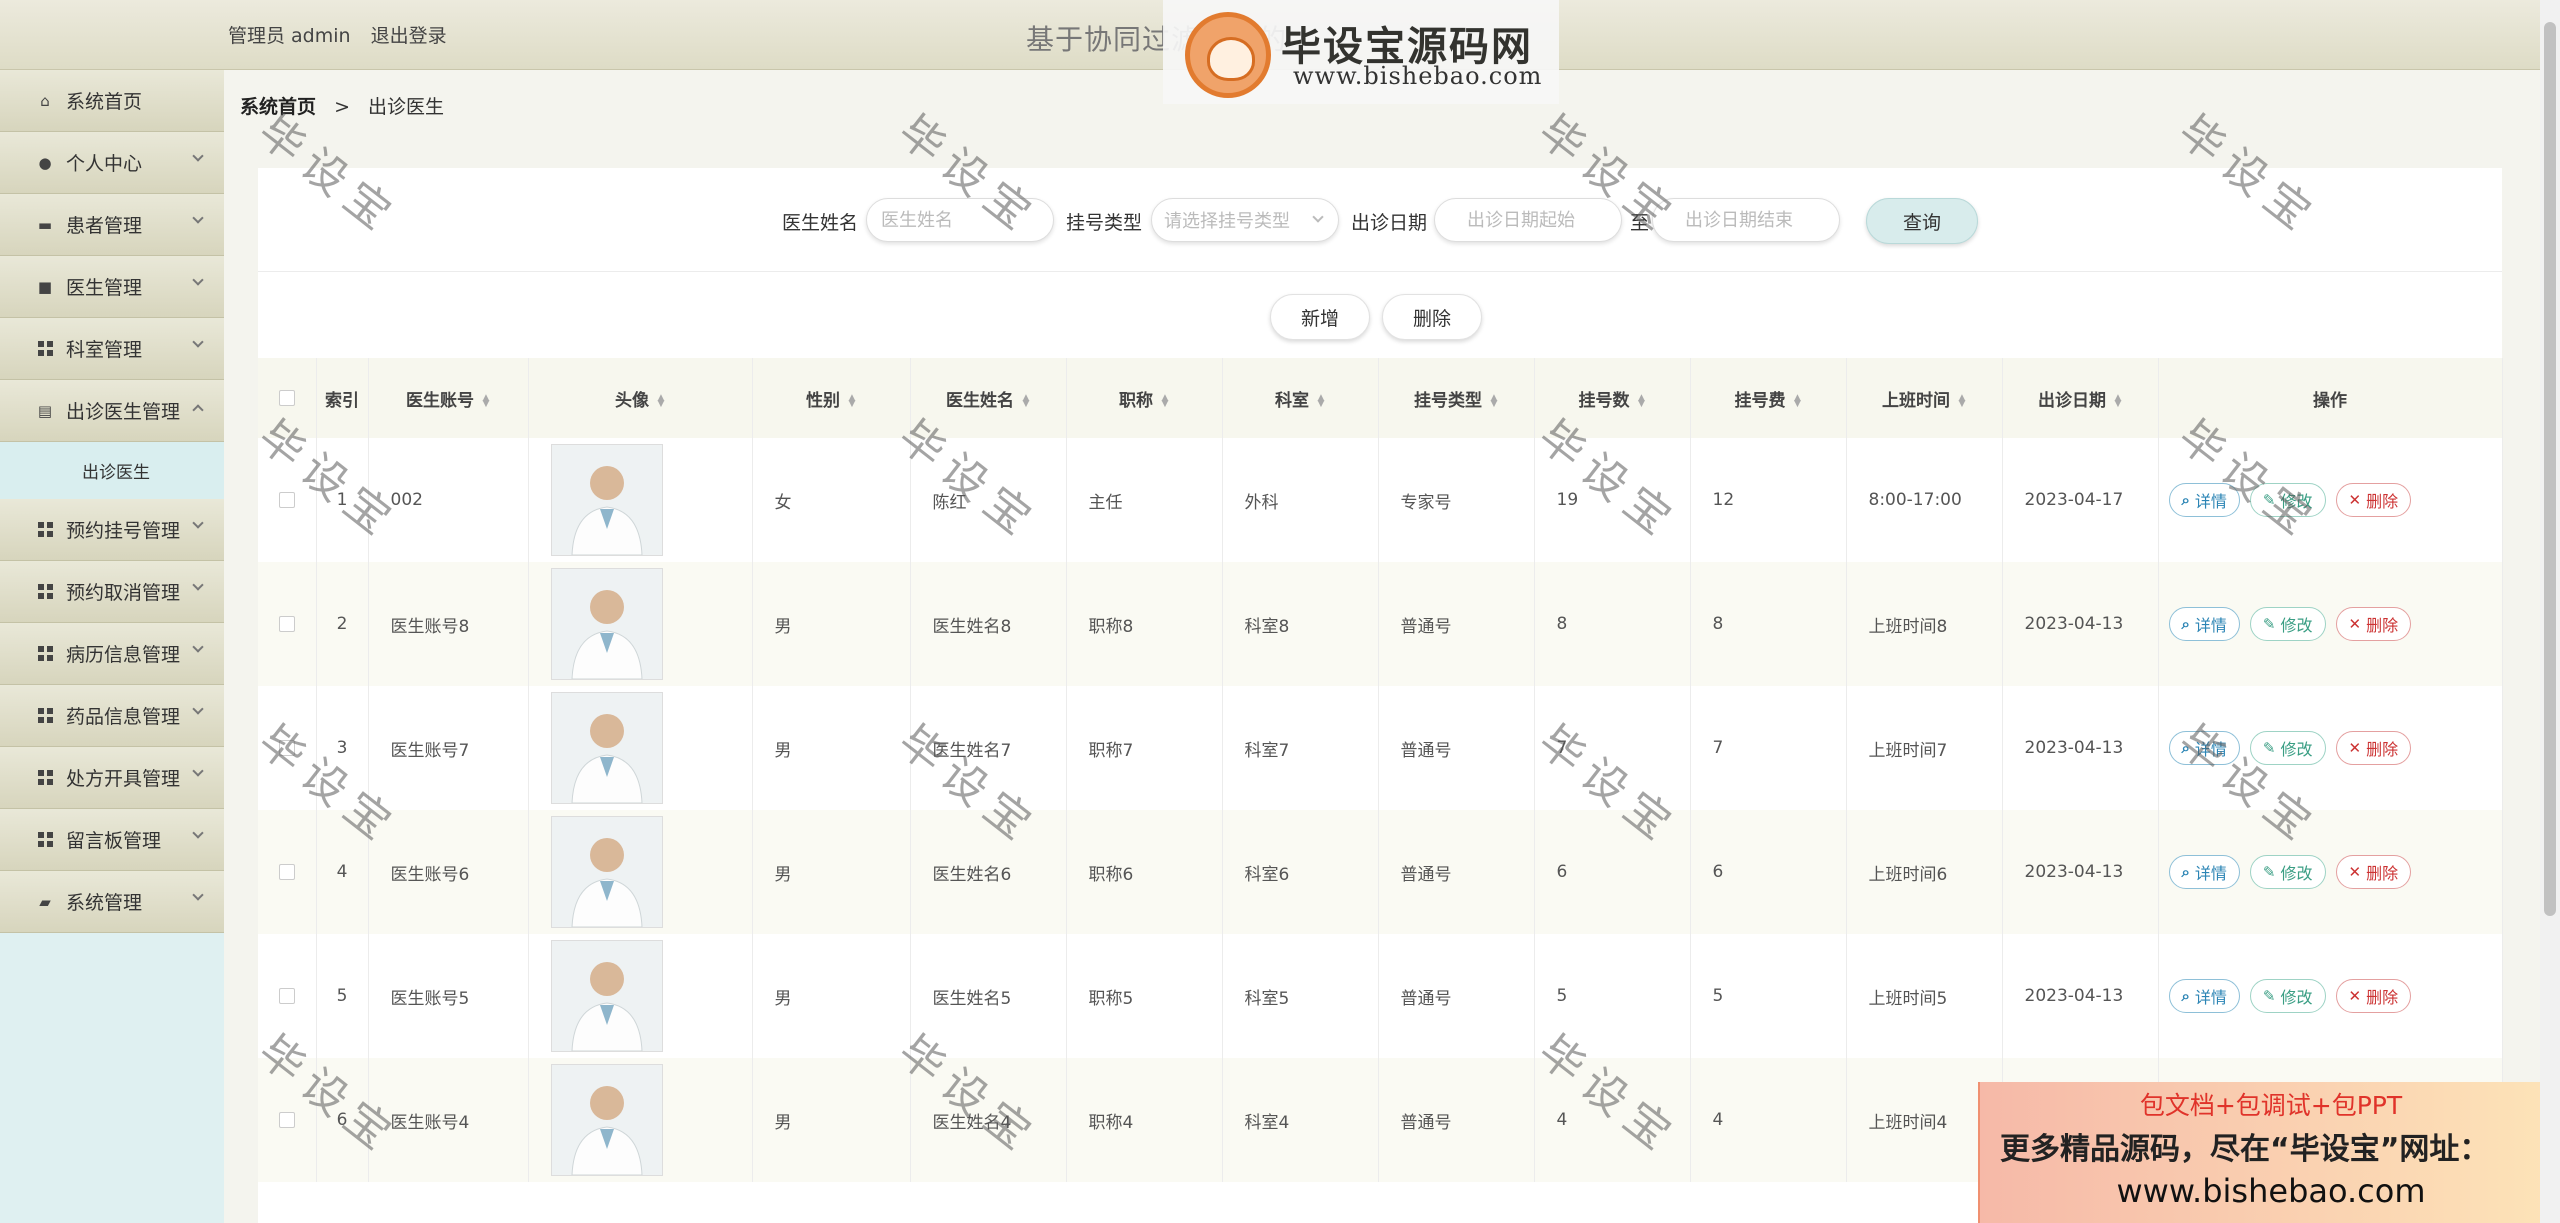  Describe the element at coordinates (1320, 317) in the screenshot. I see `add-button: 新增` at that location.